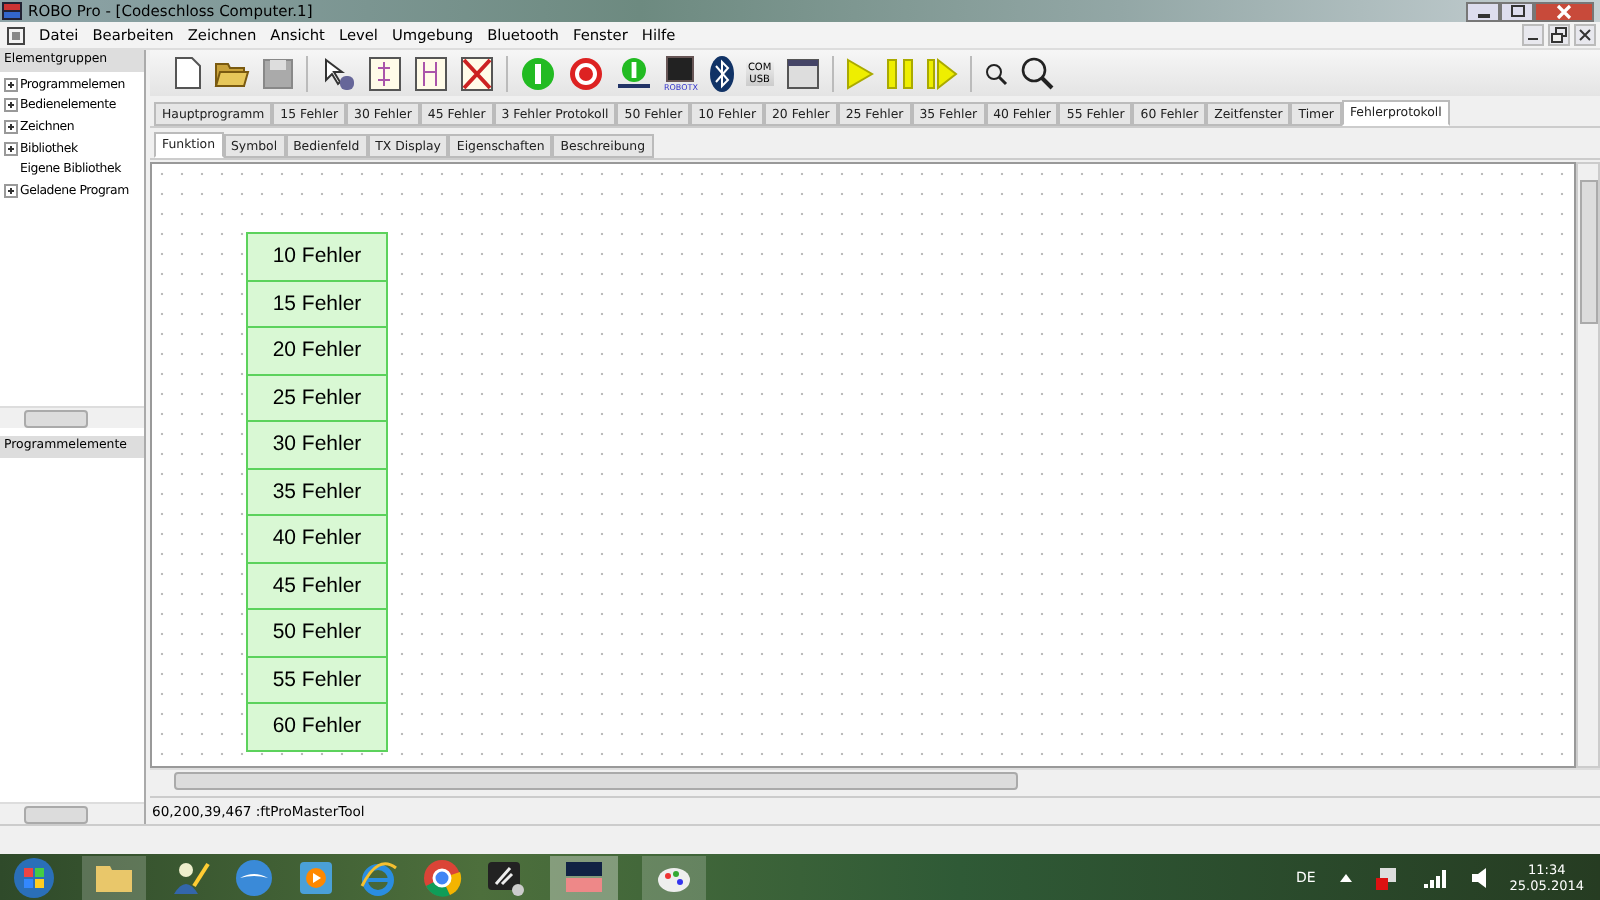 This screenshot has width=1600, height=900. Describe the element at coordinates (721, 73) in the screenshot. I see `bluetooth-icon` at that location.